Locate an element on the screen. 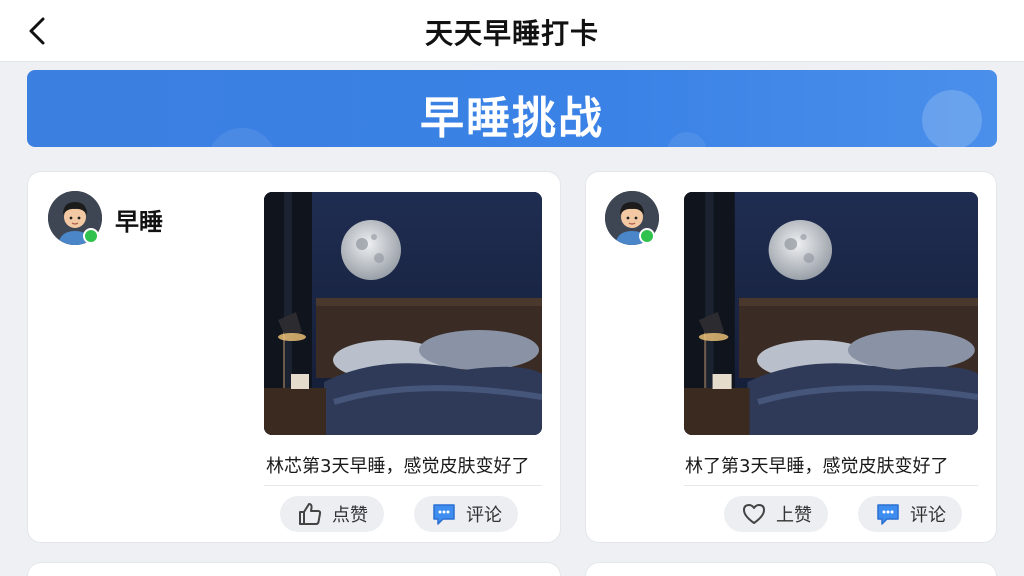 The width and height of the screenshot is (1024, 576). like-label: 上赞 is located at coordinates (794, 515).